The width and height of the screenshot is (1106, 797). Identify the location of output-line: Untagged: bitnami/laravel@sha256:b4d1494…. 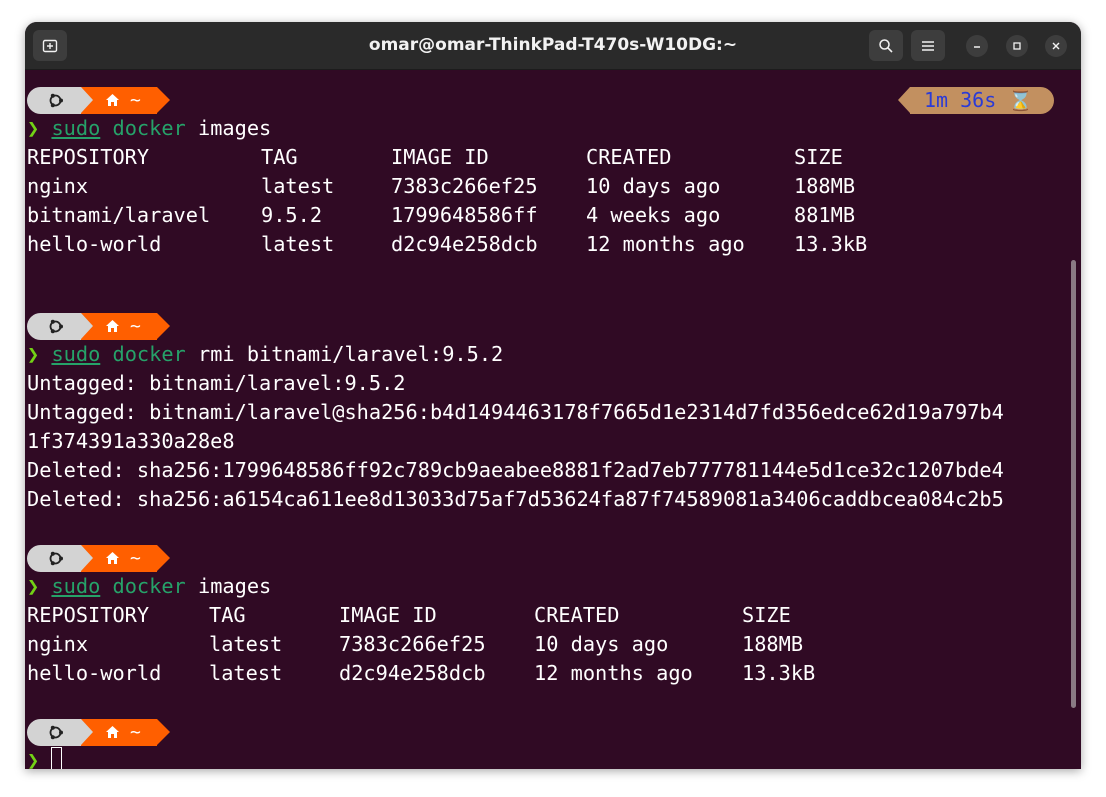
(515, 412).